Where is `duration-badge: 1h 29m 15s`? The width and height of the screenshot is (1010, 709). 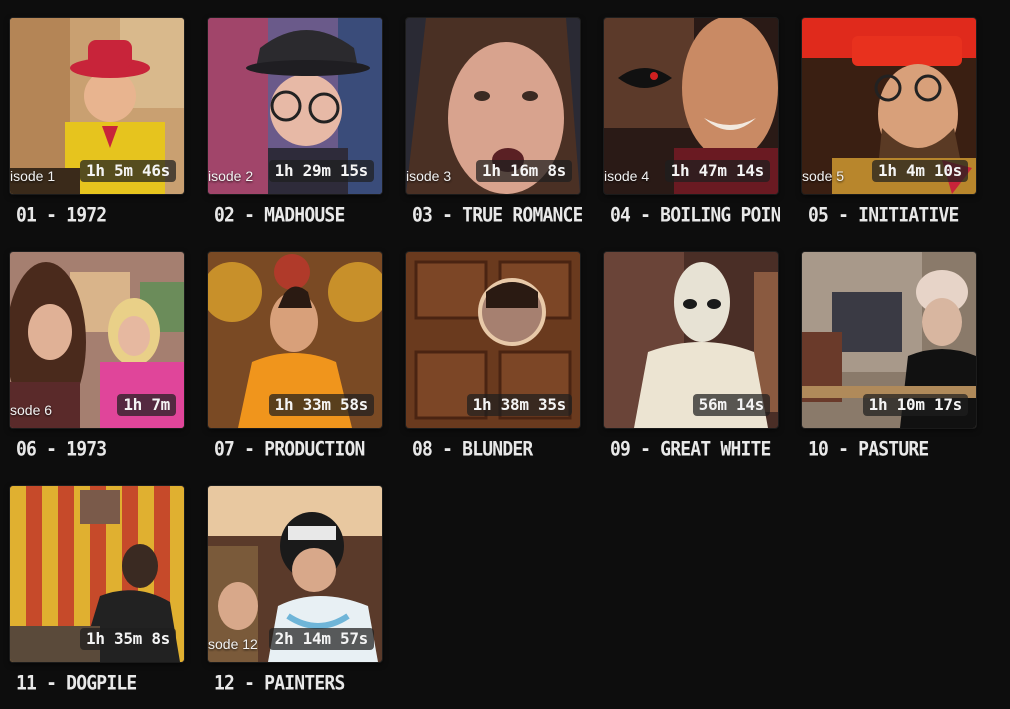
duration-badge: 1h 29m 15s is located at coordinates (321, 171).